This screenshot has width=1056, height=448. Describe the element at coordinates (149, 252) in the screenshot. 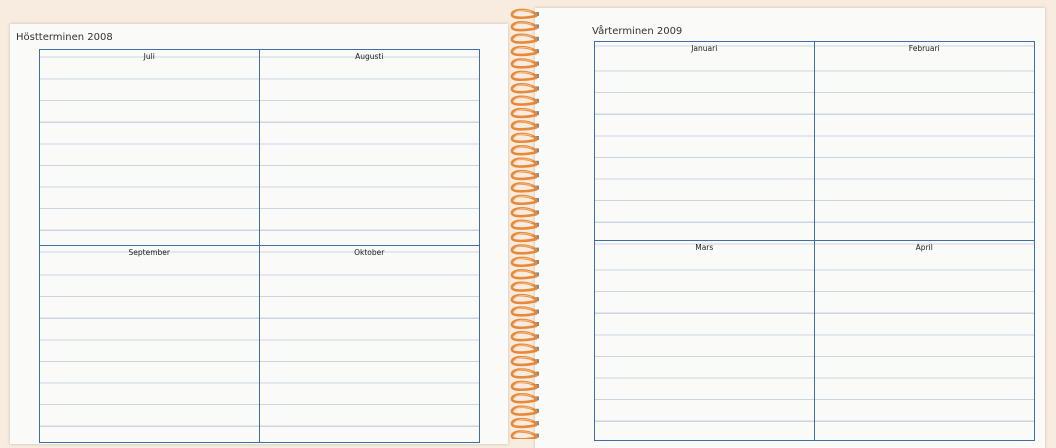

I see `month-label: September` at that location.